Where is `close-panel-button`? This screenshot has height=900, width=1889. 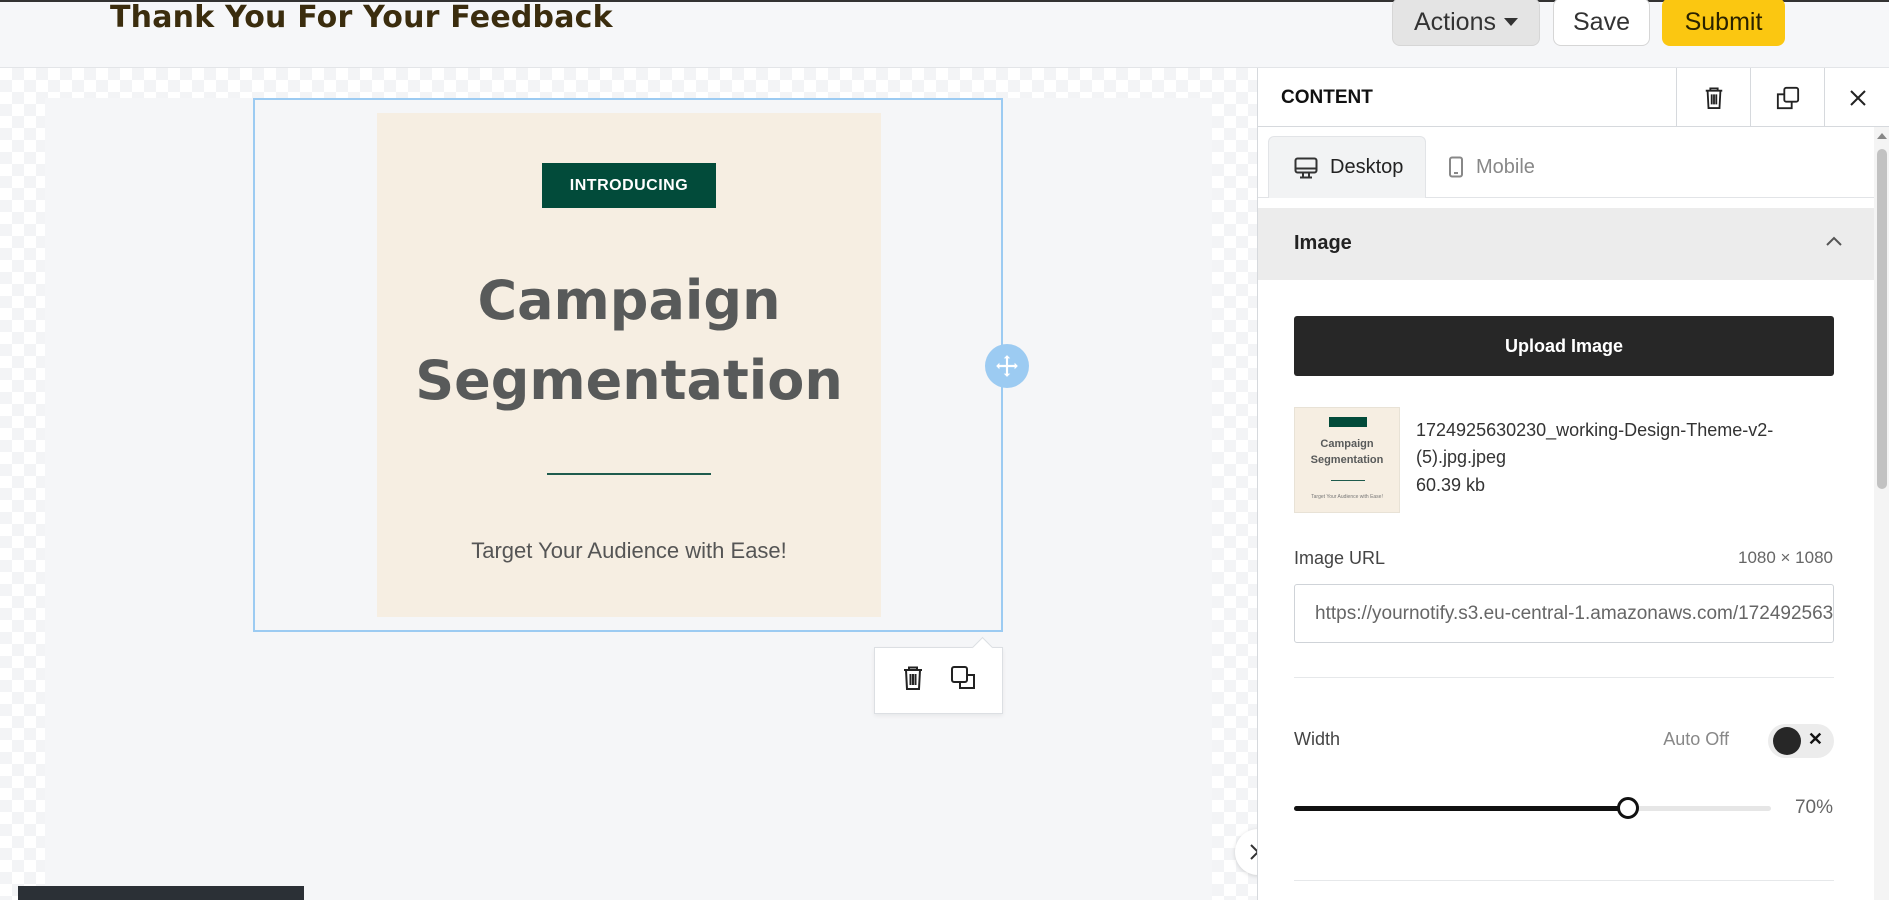
close-panel-button is located at coordinates (1856, 97).